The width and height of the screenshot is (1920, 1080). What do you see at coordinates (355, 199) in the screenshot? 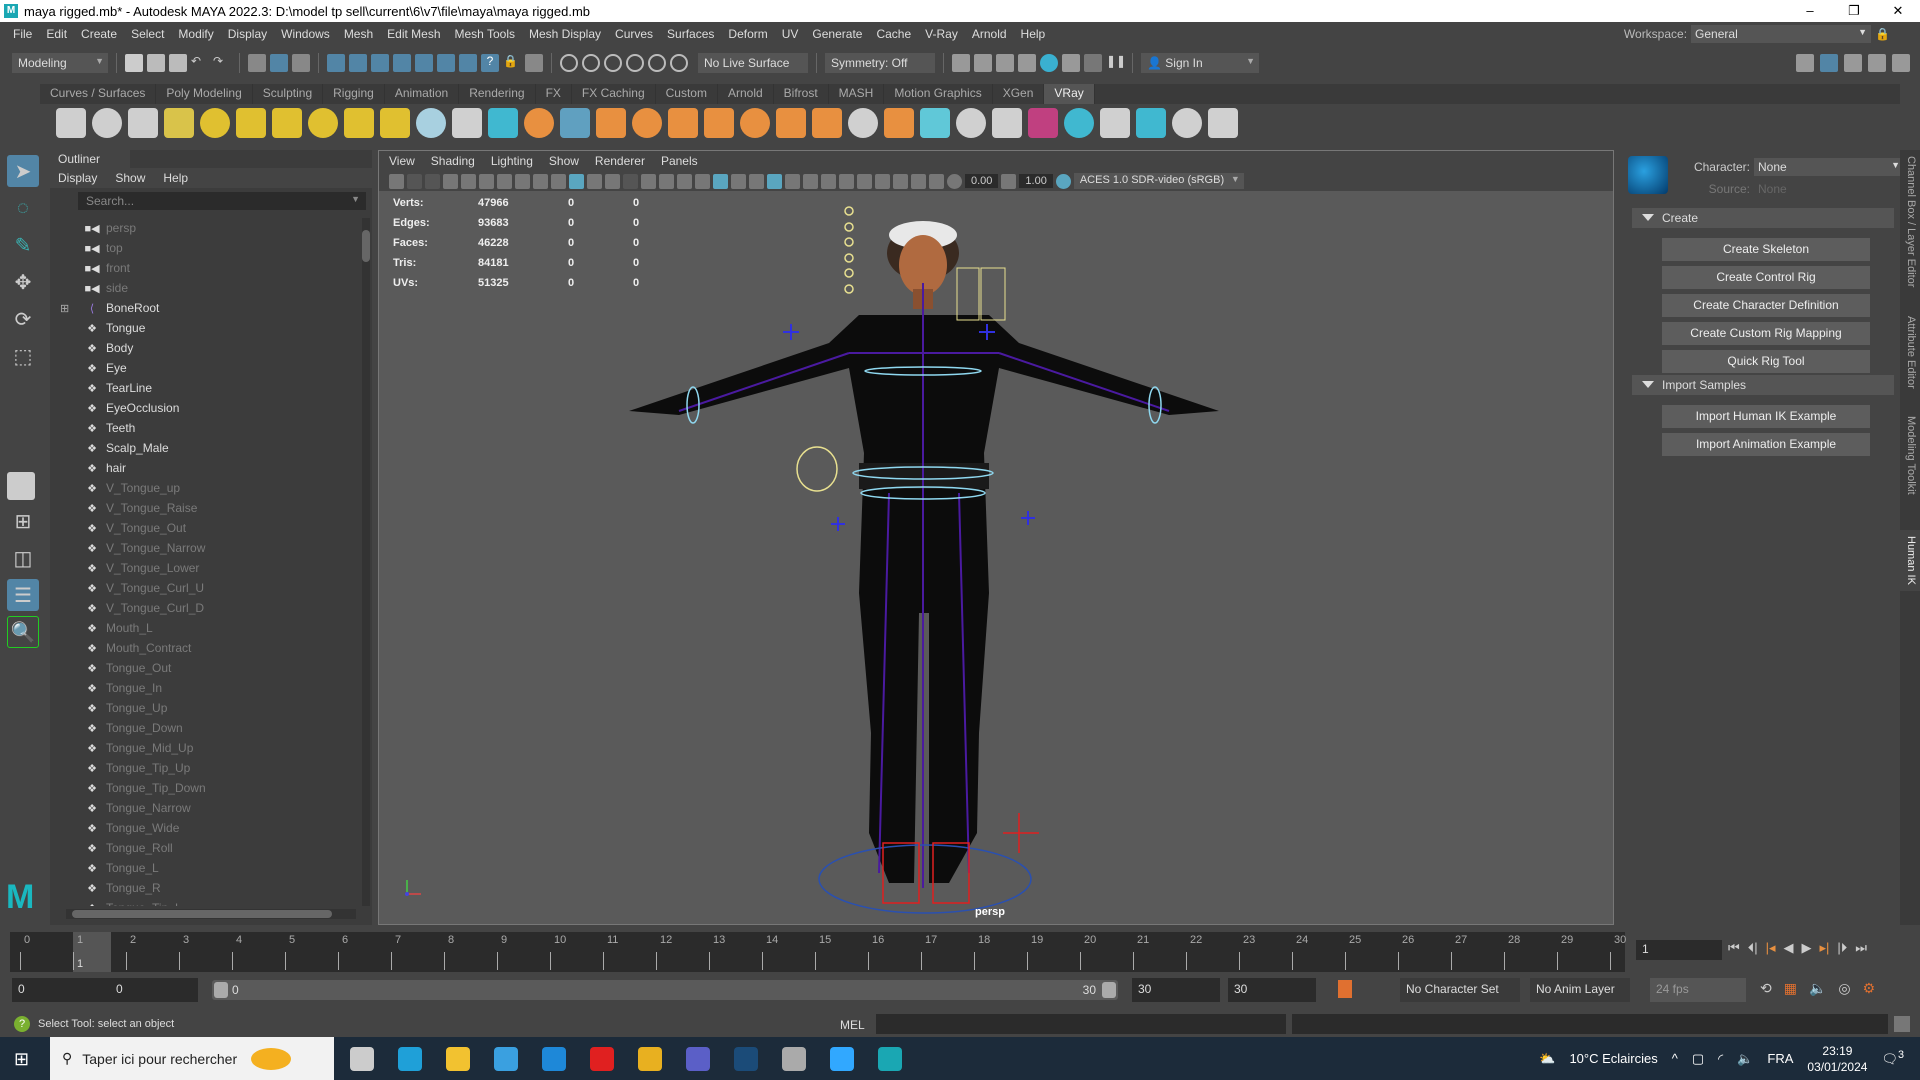
I see `chevron-down-icon: ▼` at bounding box center [355, 199].